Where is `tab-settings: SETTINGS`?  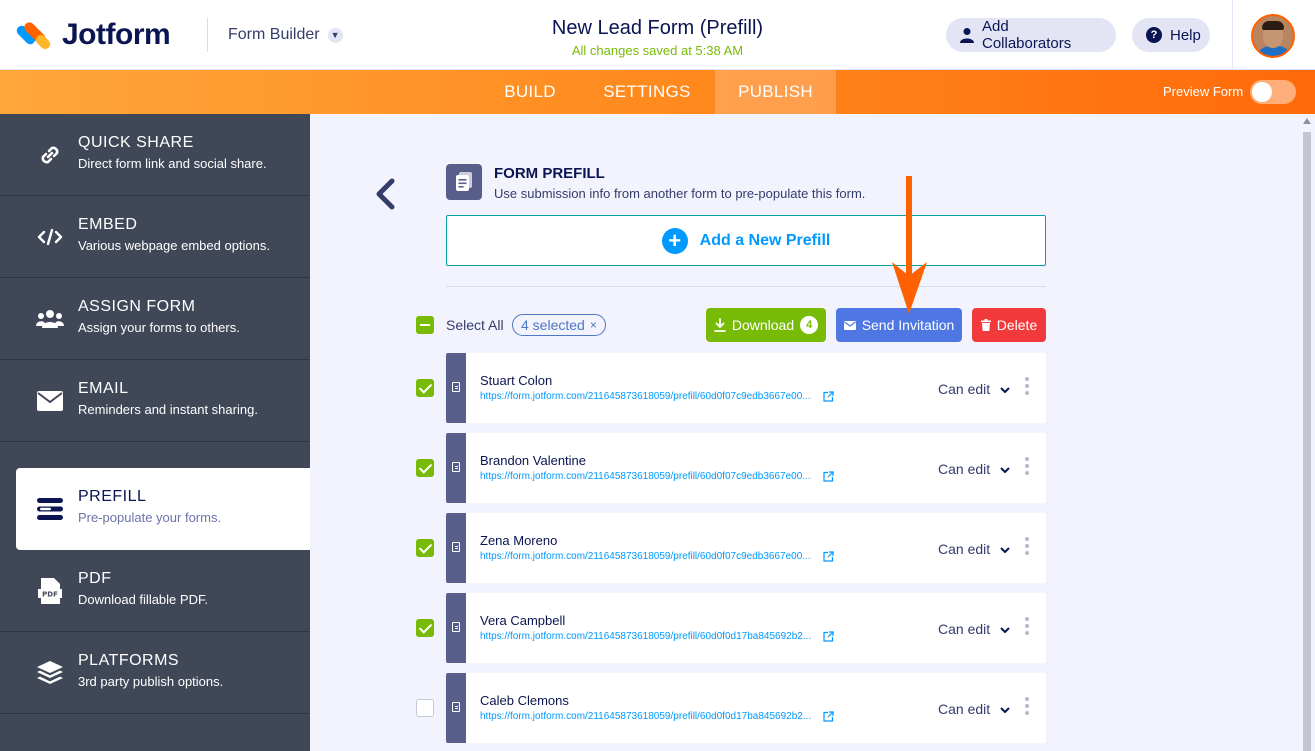
tab-settings: SETTINGS is located at coordinates (647, 92).